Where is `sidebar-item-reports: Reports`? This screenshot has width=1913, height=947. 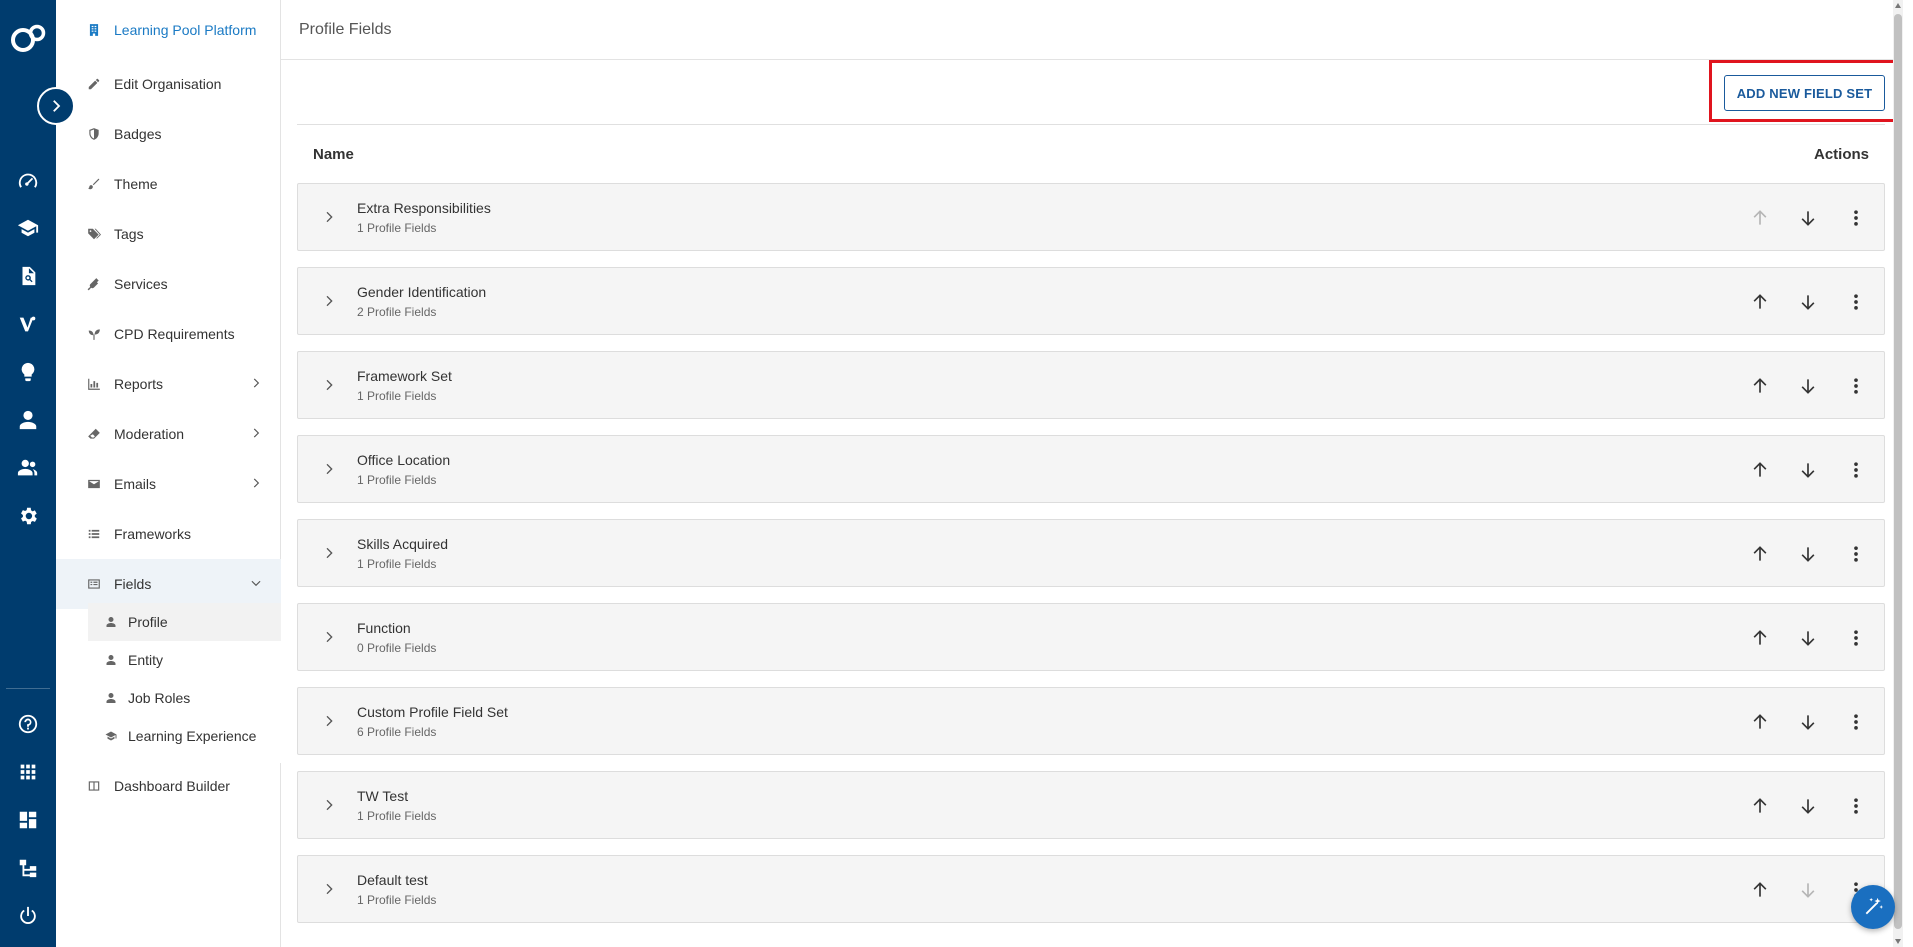 sidebar-item-reports: Reports is located at coordinates (168, 384).